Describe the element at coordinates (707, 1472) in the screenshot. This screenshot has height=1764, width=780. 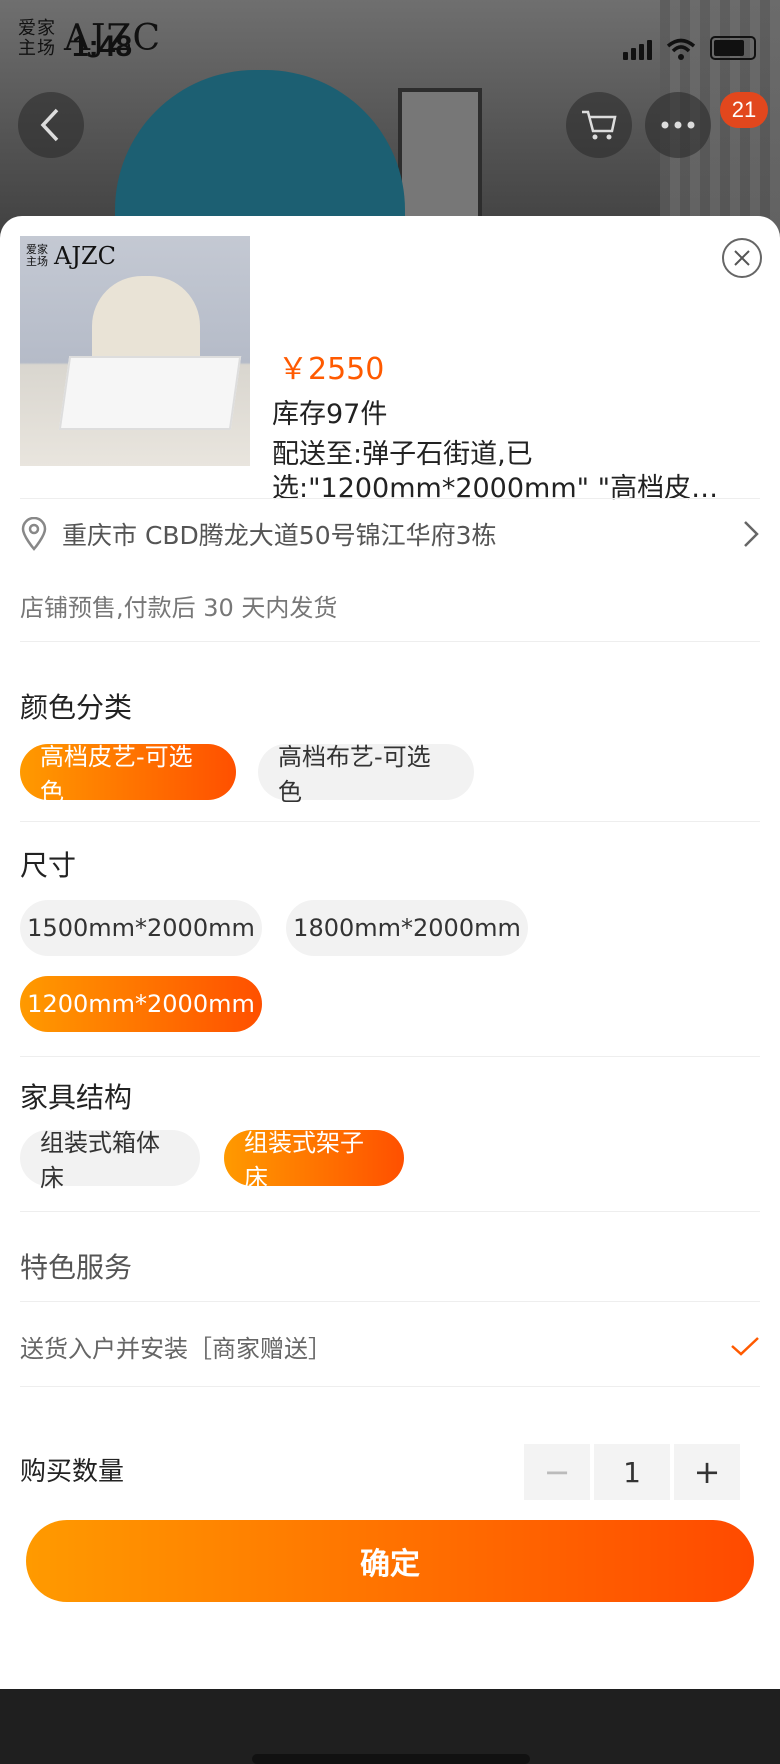
I see `quantity-plus-button: +` at that location.